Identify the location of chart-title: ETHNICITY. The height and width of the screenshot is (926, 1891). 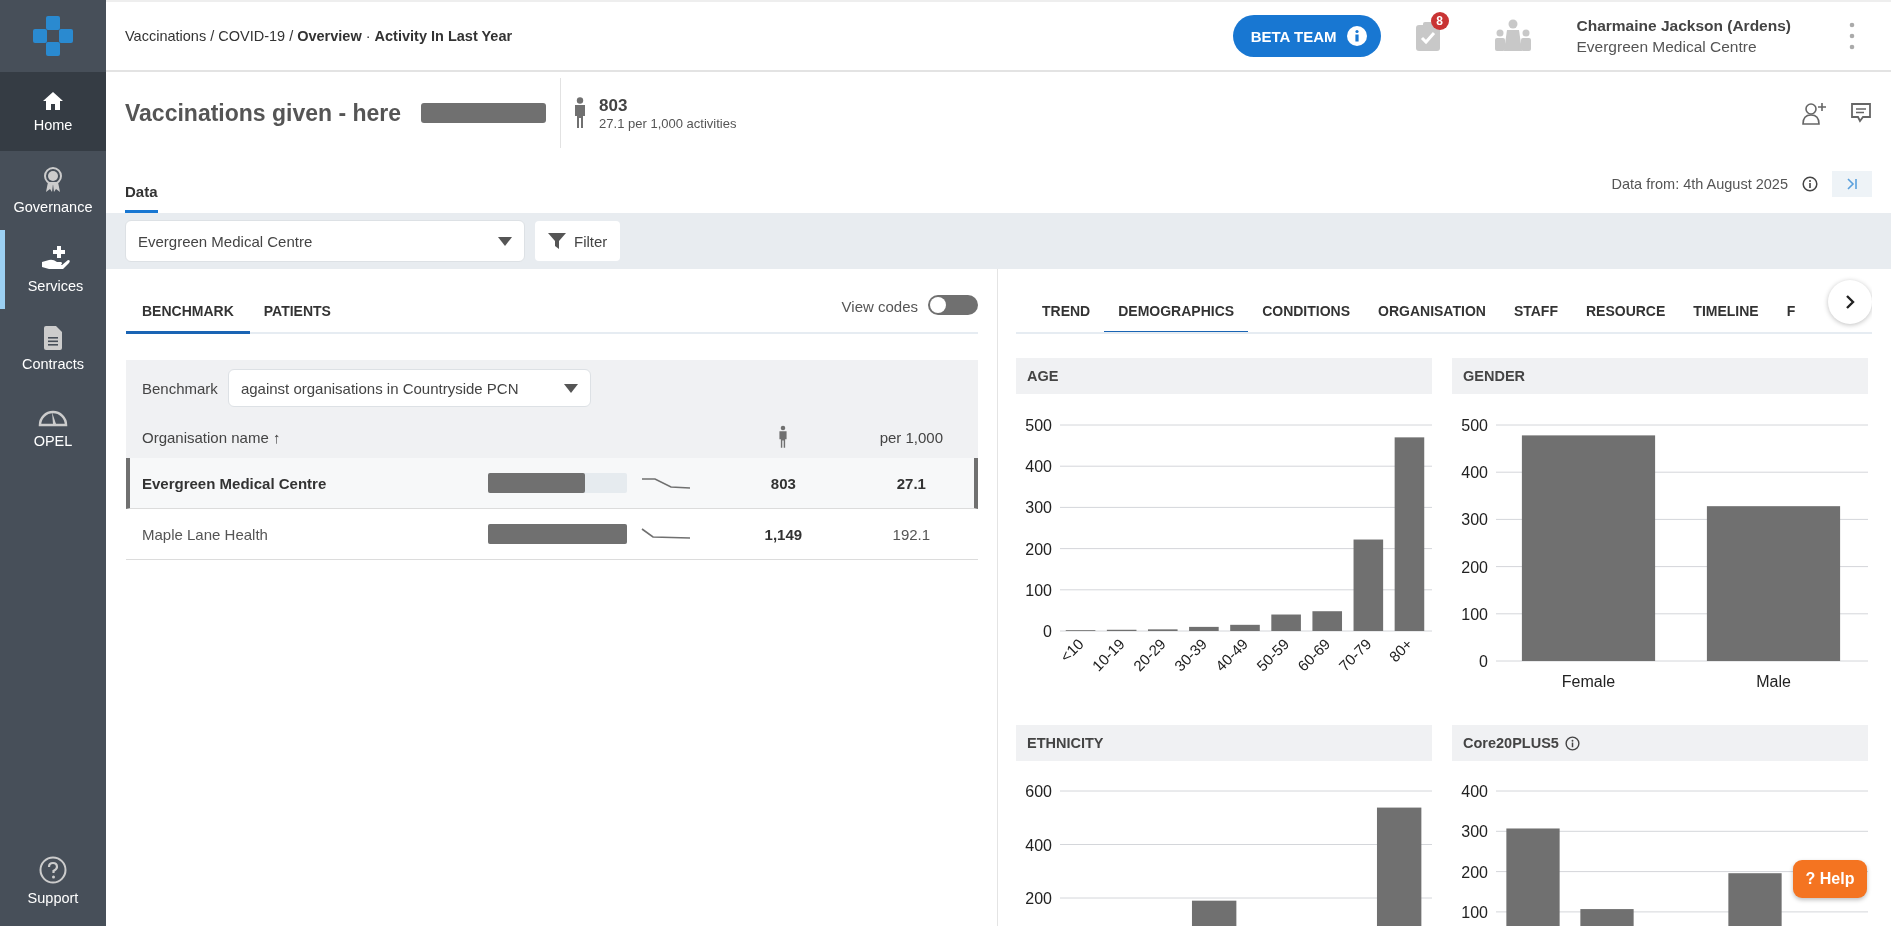
(1065, 743).